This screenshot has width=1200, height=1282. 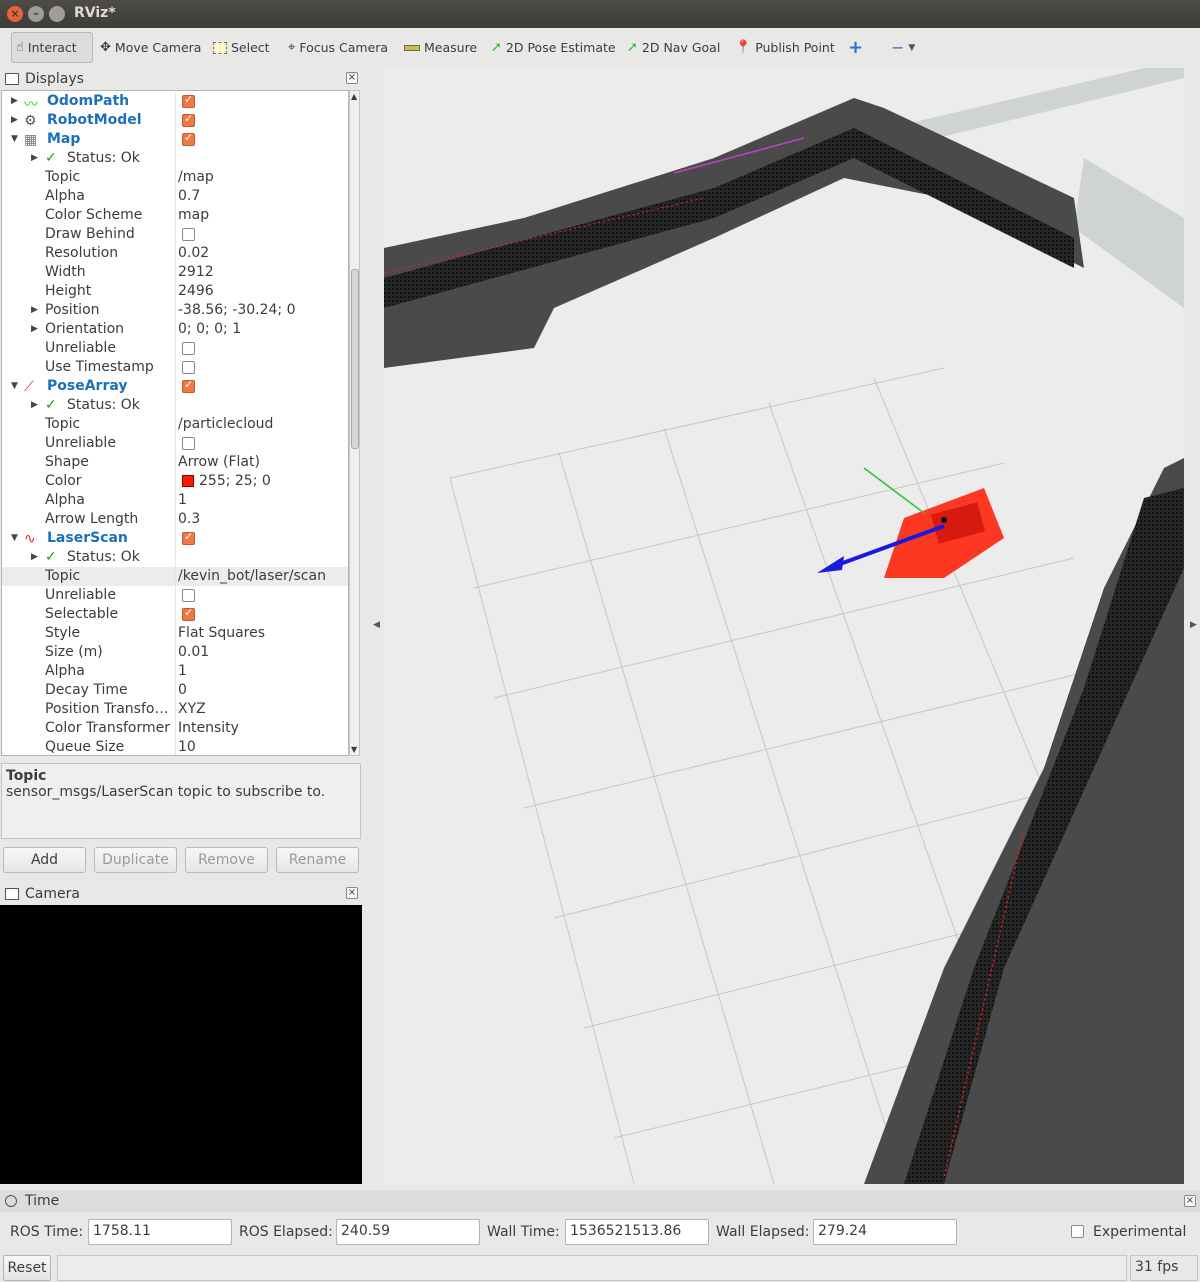 What do you see at coordinates (221, 633) in the screenshot?
I see `property-value: Flat Squares` at bounding box center [221, 633].